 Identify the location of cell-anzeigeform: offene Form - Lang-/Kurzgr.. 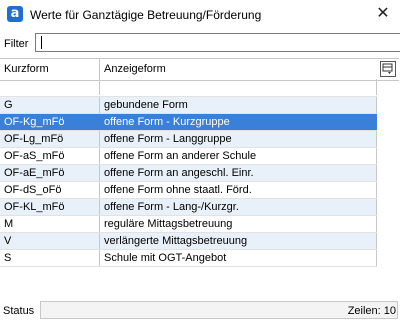
(238, 207).